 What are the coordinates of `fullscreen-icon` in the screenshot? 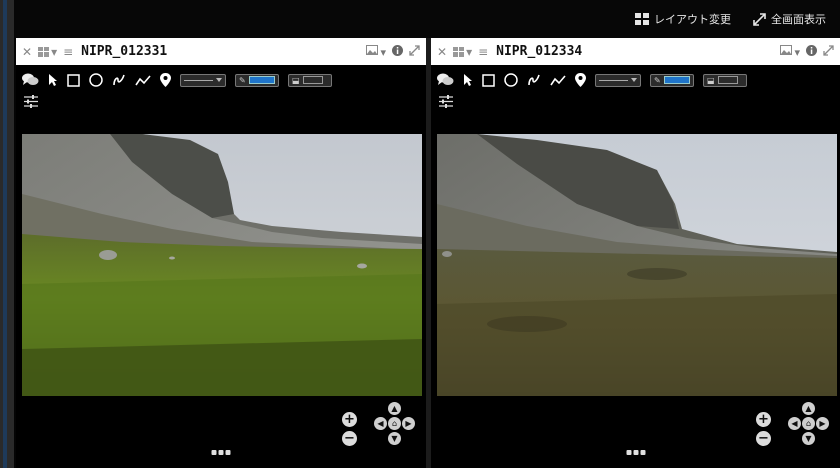 It's located at (759, 19).